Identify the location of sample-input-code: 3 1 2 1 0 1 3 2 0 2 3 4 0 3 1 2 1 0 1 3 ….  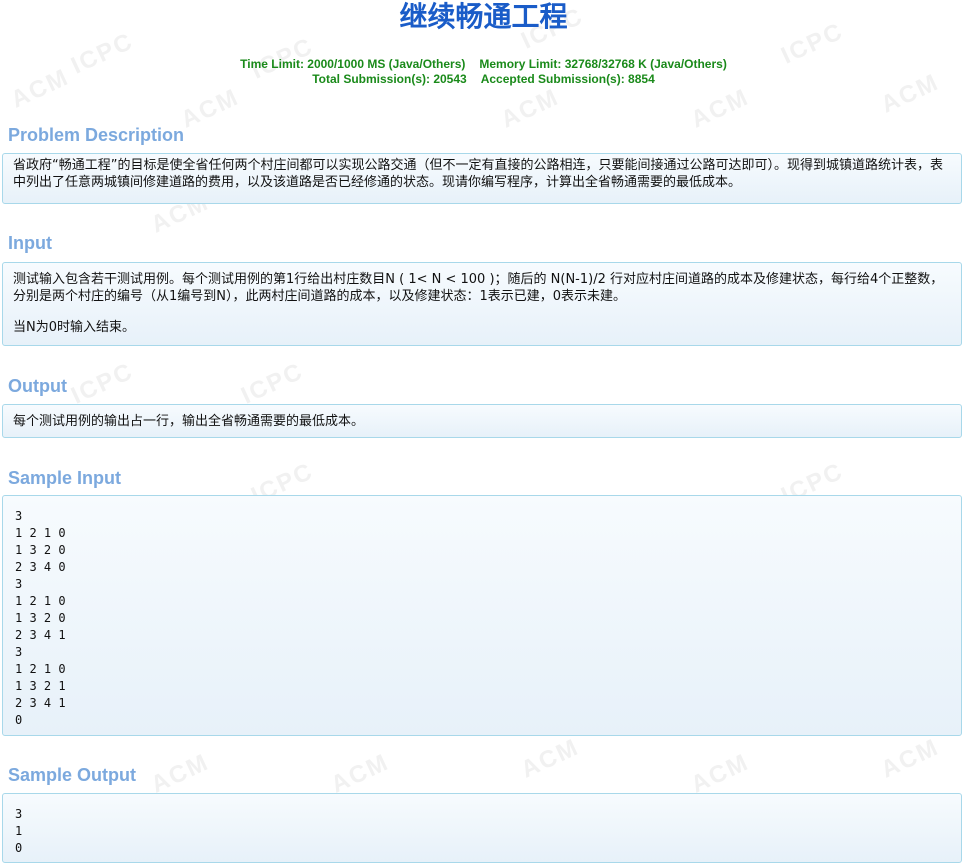
(40, 618).